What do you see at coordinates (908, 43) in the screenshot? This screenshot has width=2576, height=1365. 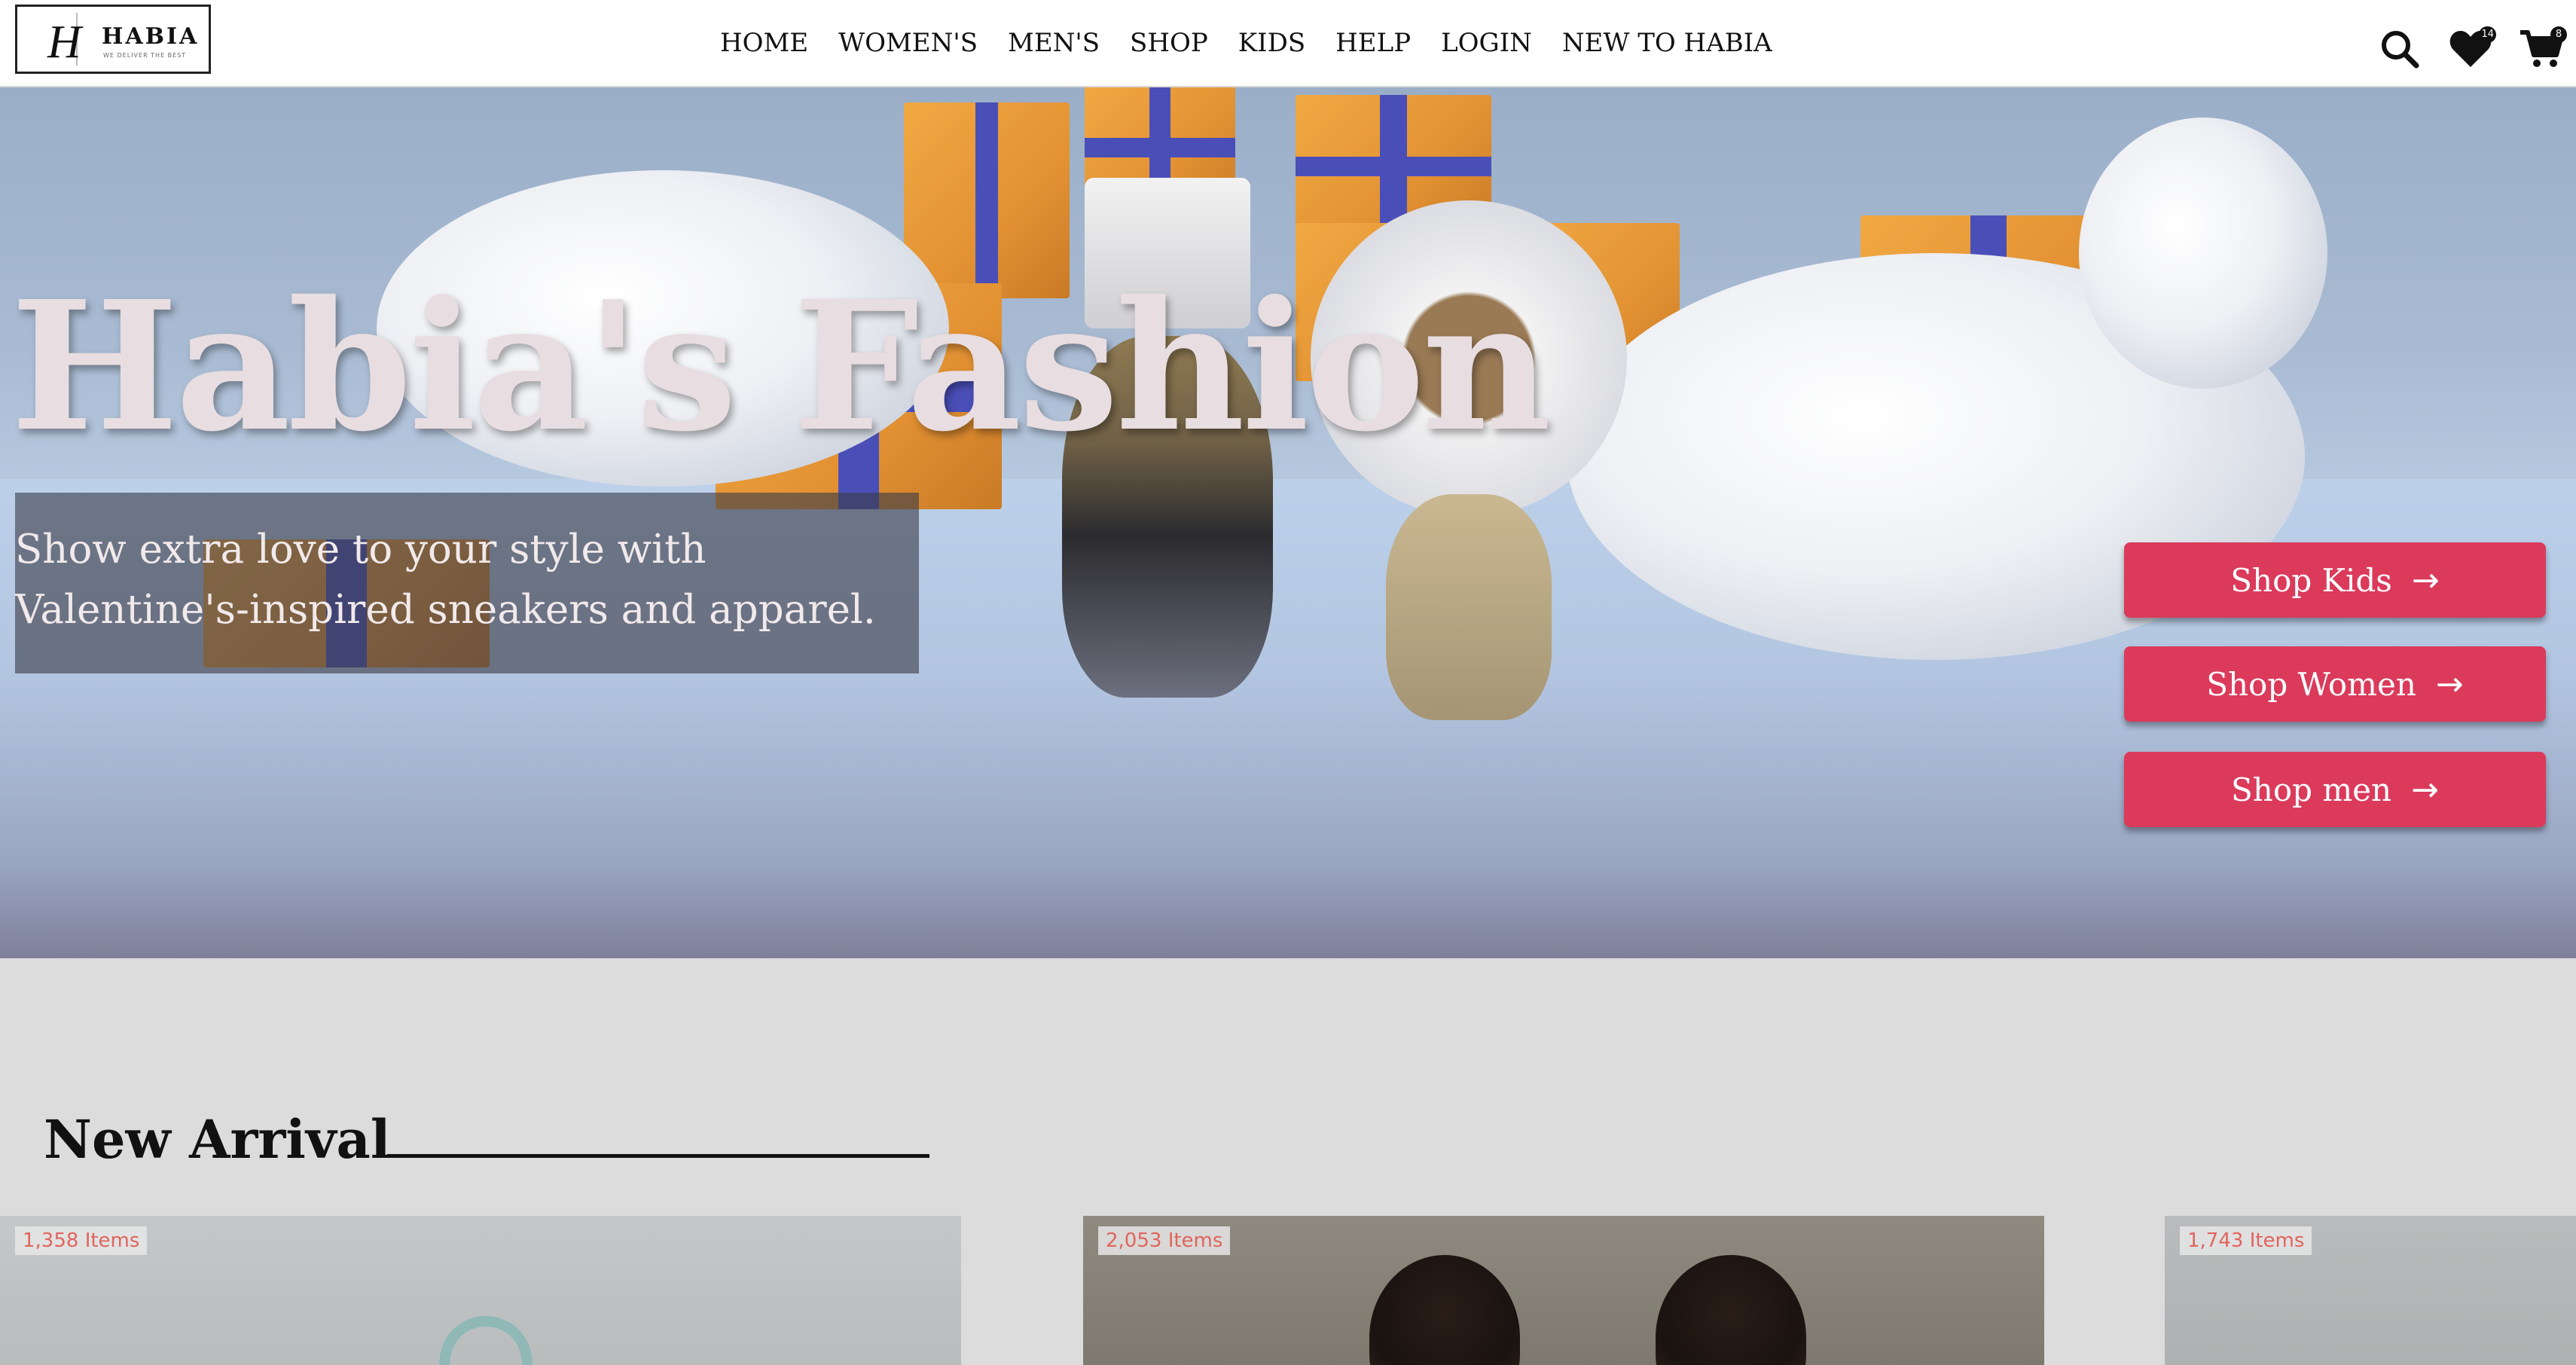 I see `nav-link-womens: WOMEN'S` at bounding box center [908, 43].